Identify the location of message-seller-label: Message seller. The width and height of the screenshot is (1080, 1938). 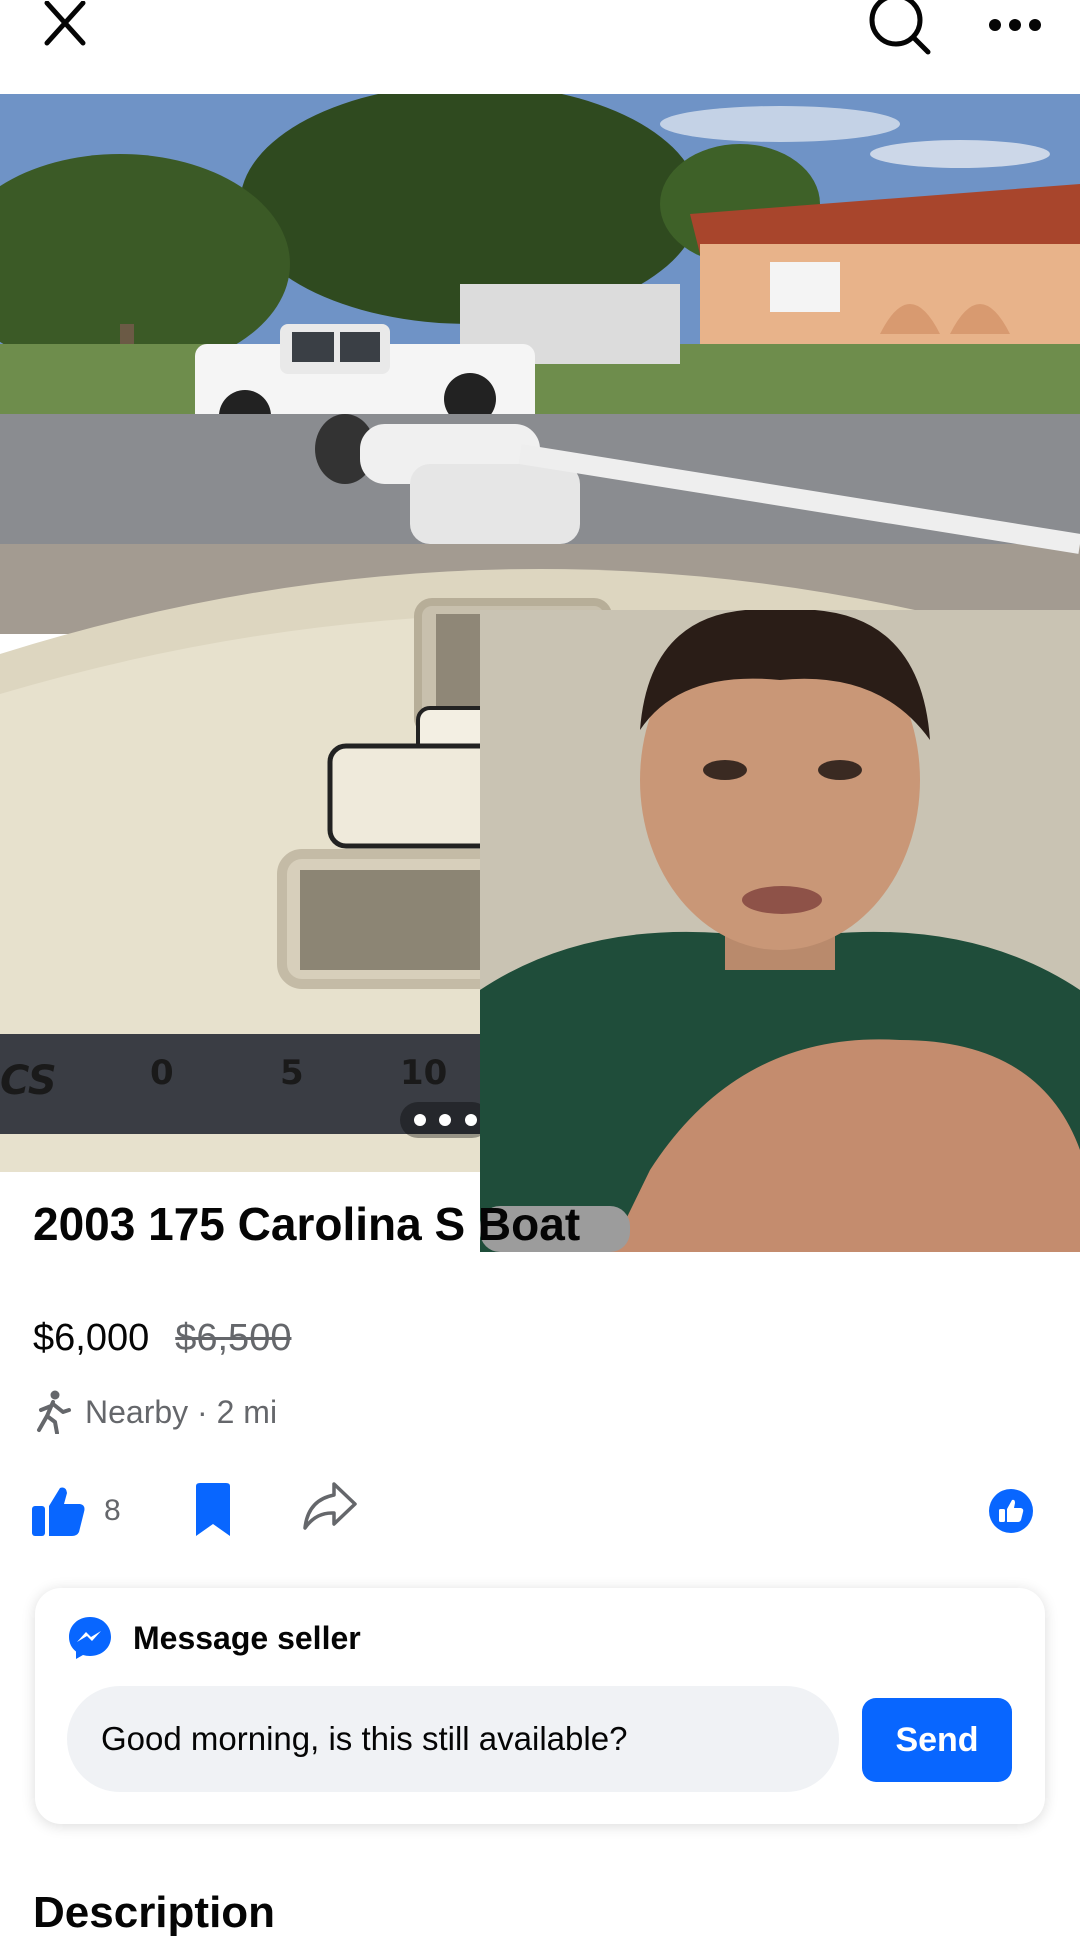
(247, 1637).